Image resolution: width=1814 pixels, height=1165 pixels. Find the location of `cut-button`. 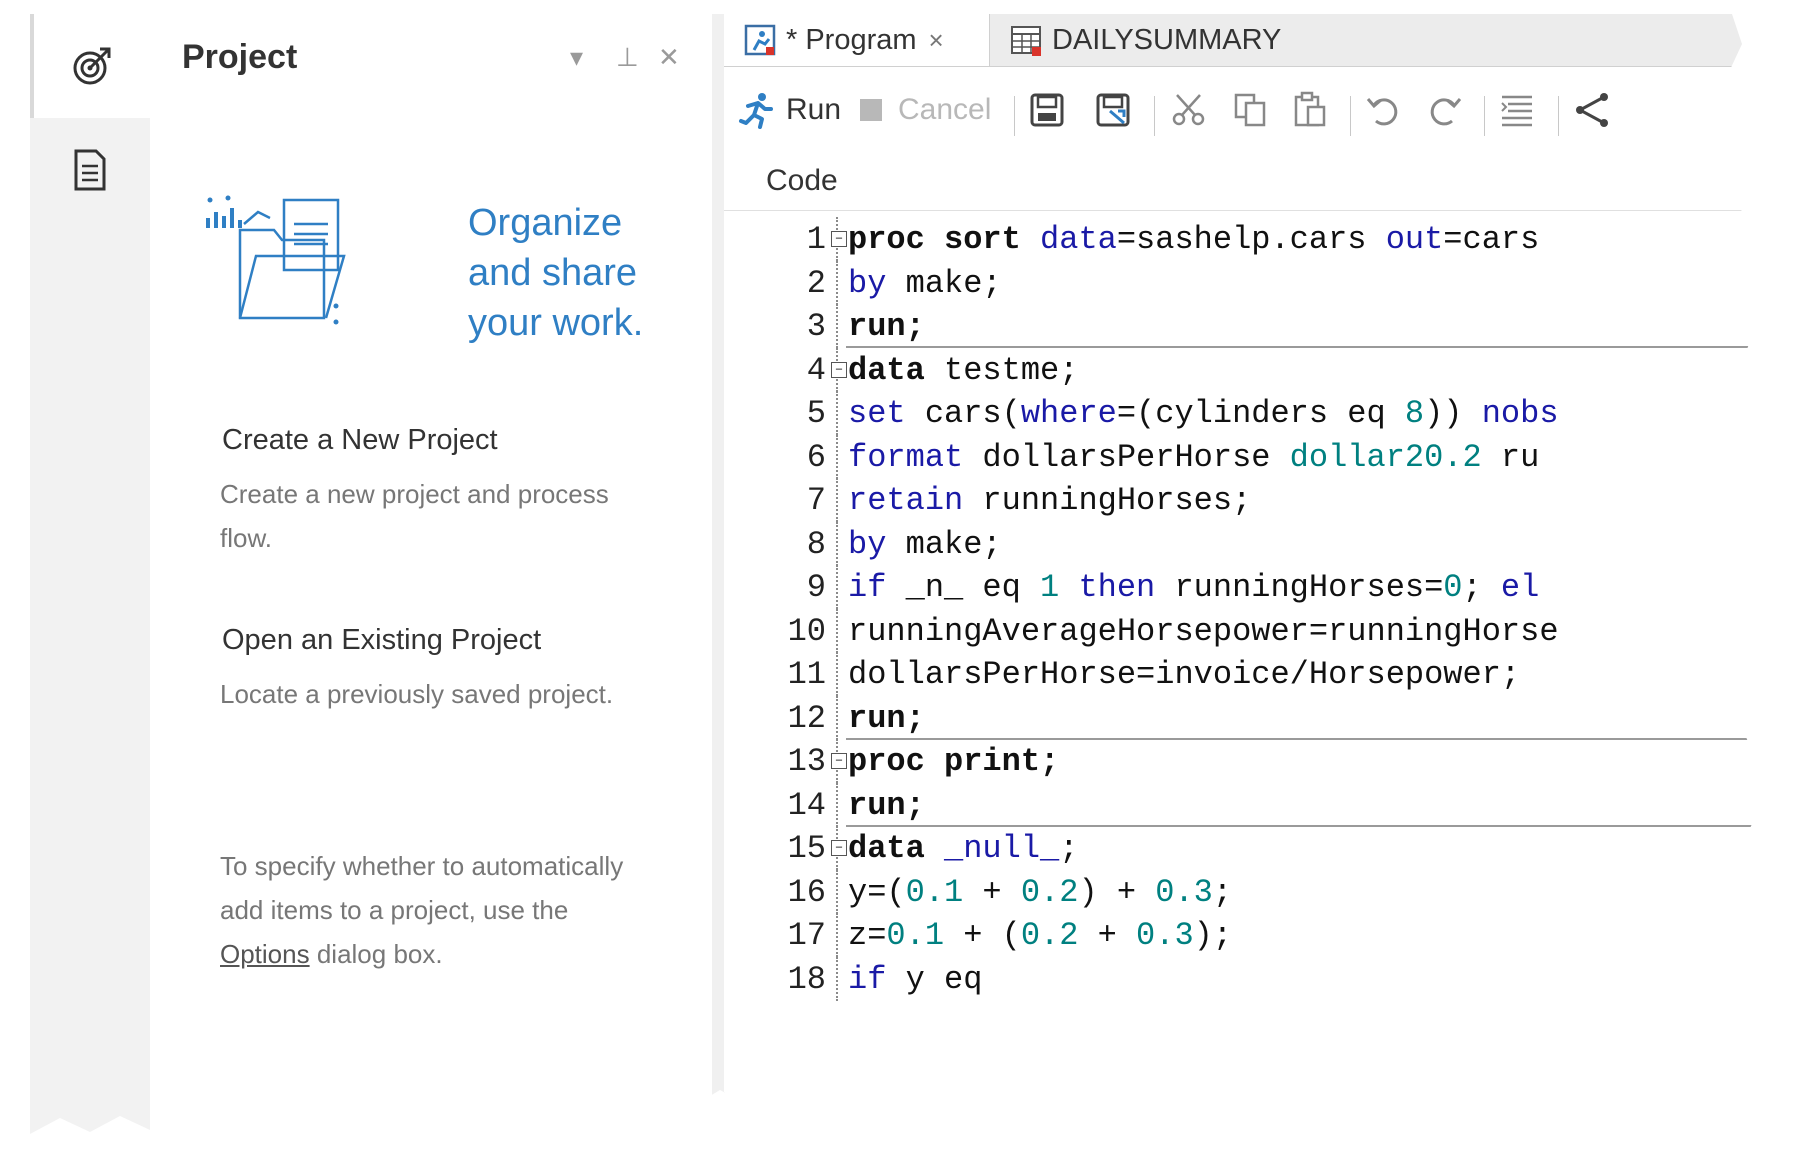

cut-button is located at coordinates (1189, 110).